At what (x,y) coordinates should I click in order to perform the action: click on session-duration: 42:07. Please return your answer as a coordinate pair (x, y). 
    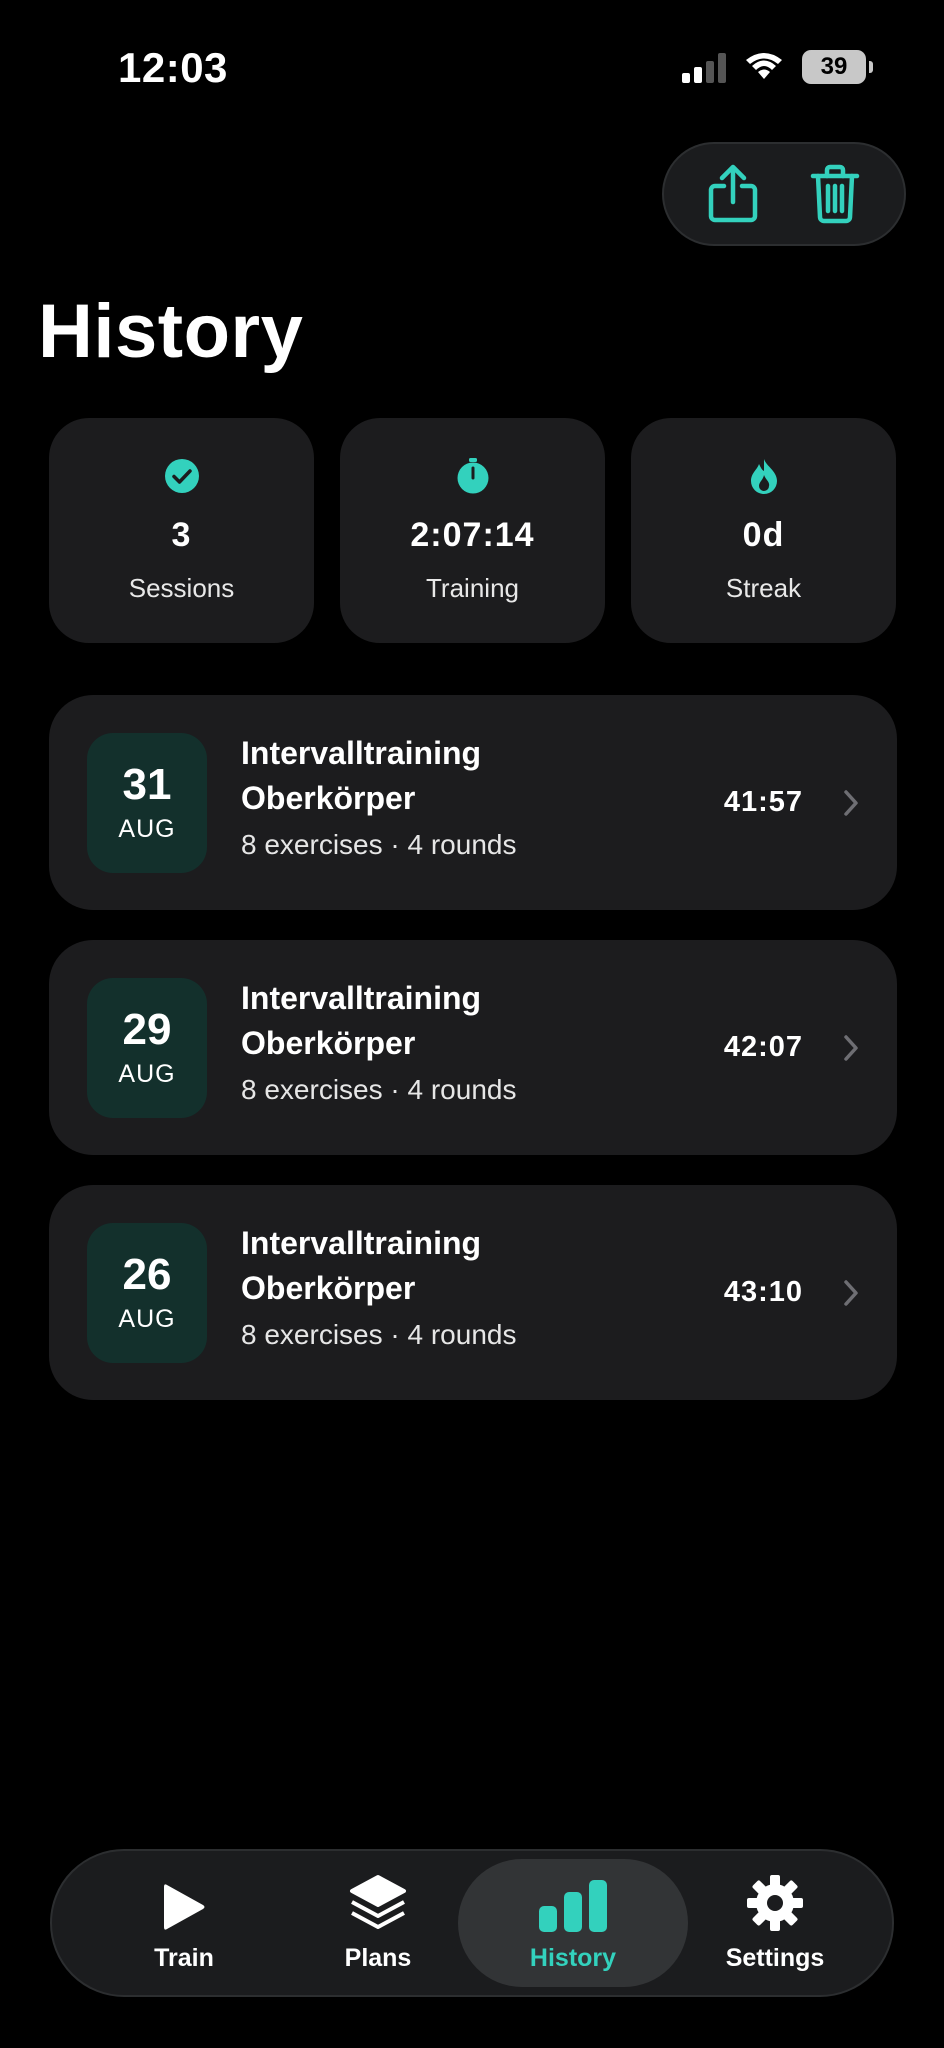
    Looking at the image, I should click on (763, 1047).